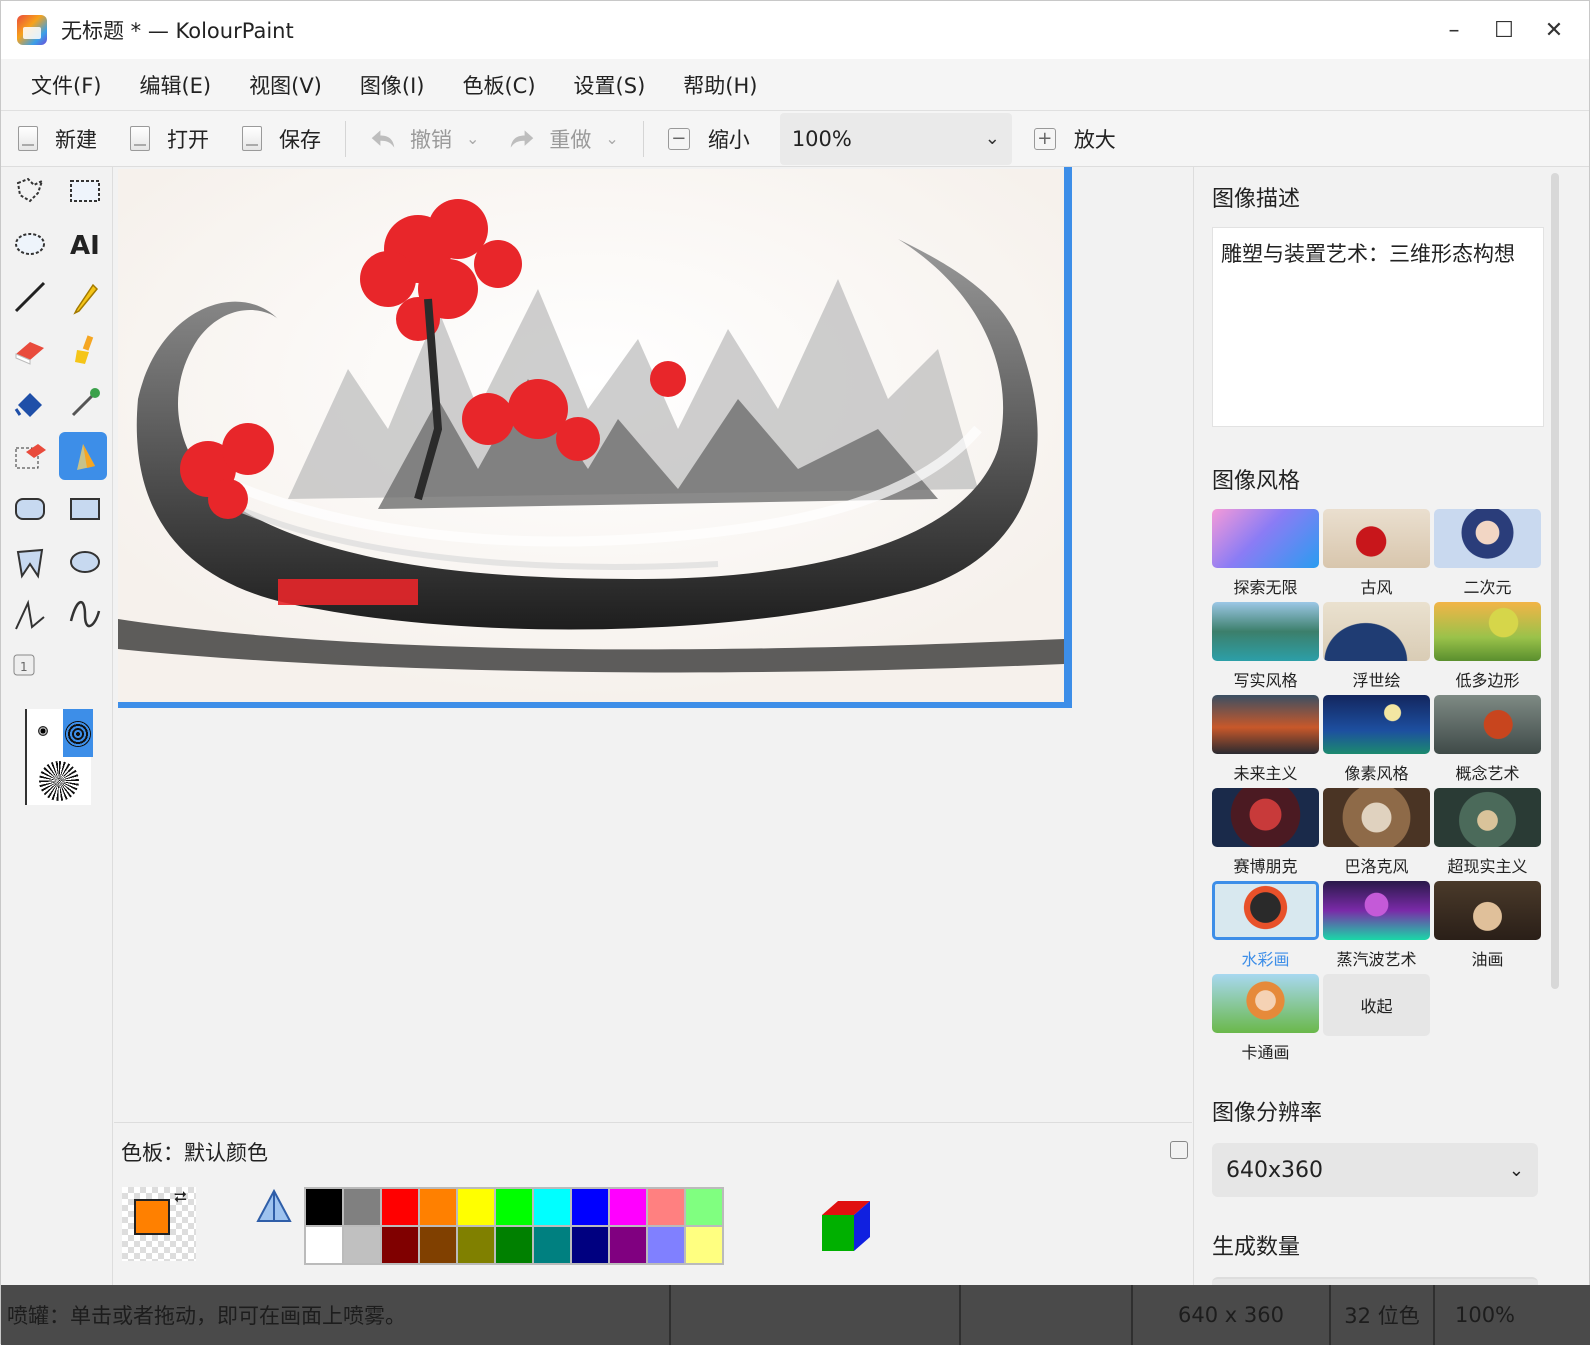 The width and height of the screenshot is (1590, 1345). I want to click on elliptical-selection-tool-icon, so click(30, 244).